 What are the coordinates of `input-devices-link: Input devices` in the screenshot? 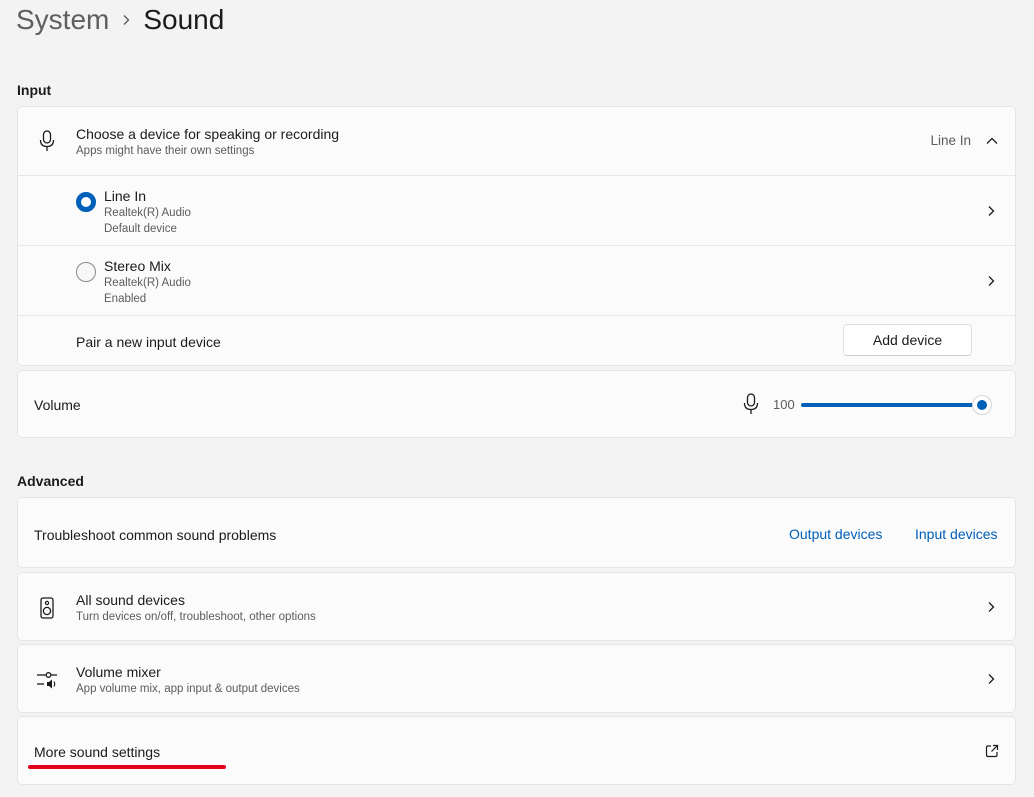 It's located at (956, 534).